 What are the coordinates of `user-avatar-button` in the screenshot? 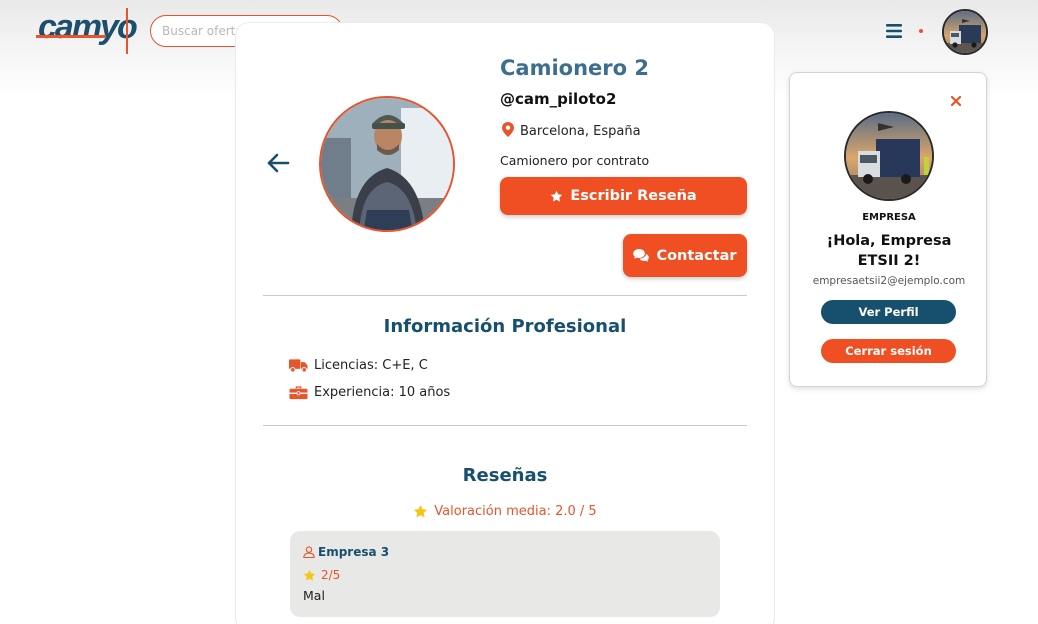 It's located at (965, 32).